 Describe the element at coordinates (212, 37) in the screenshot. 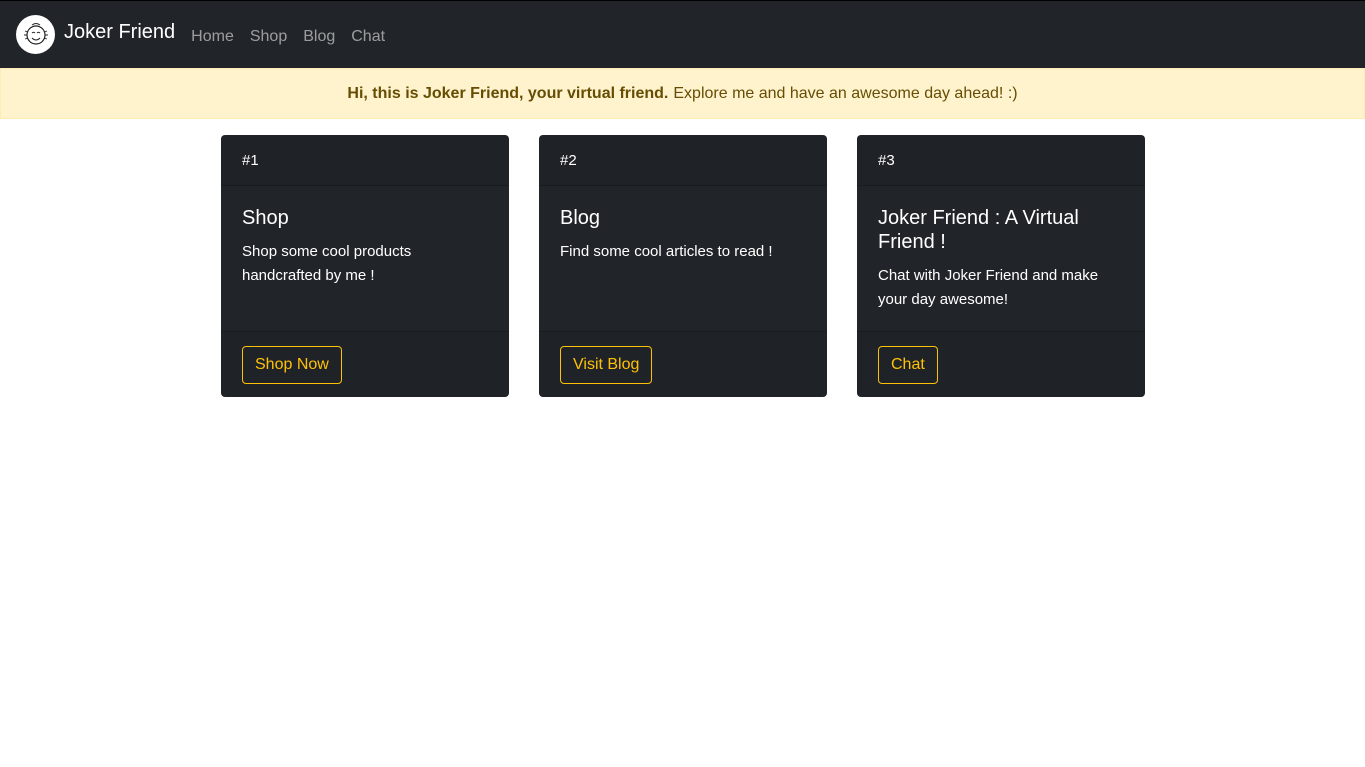

I see `nav-link-home: Home` at that location.